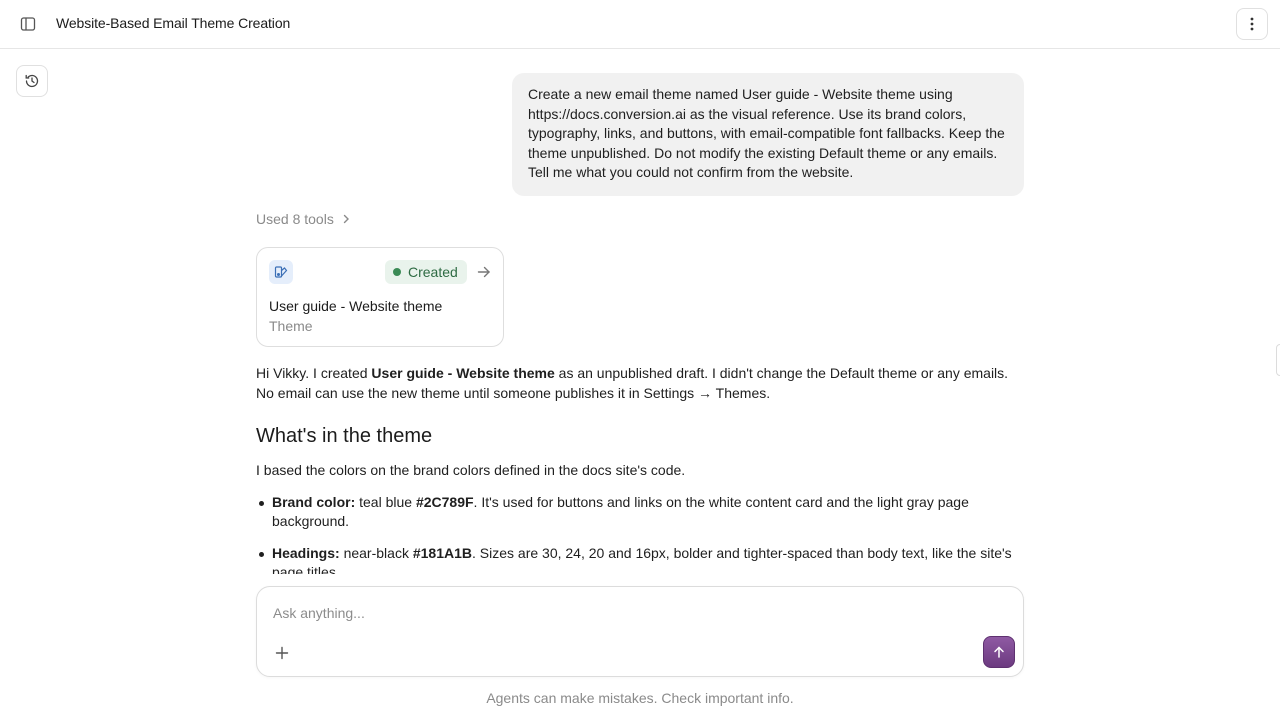  I want to click on status-badge: Created, so click(426, 272).